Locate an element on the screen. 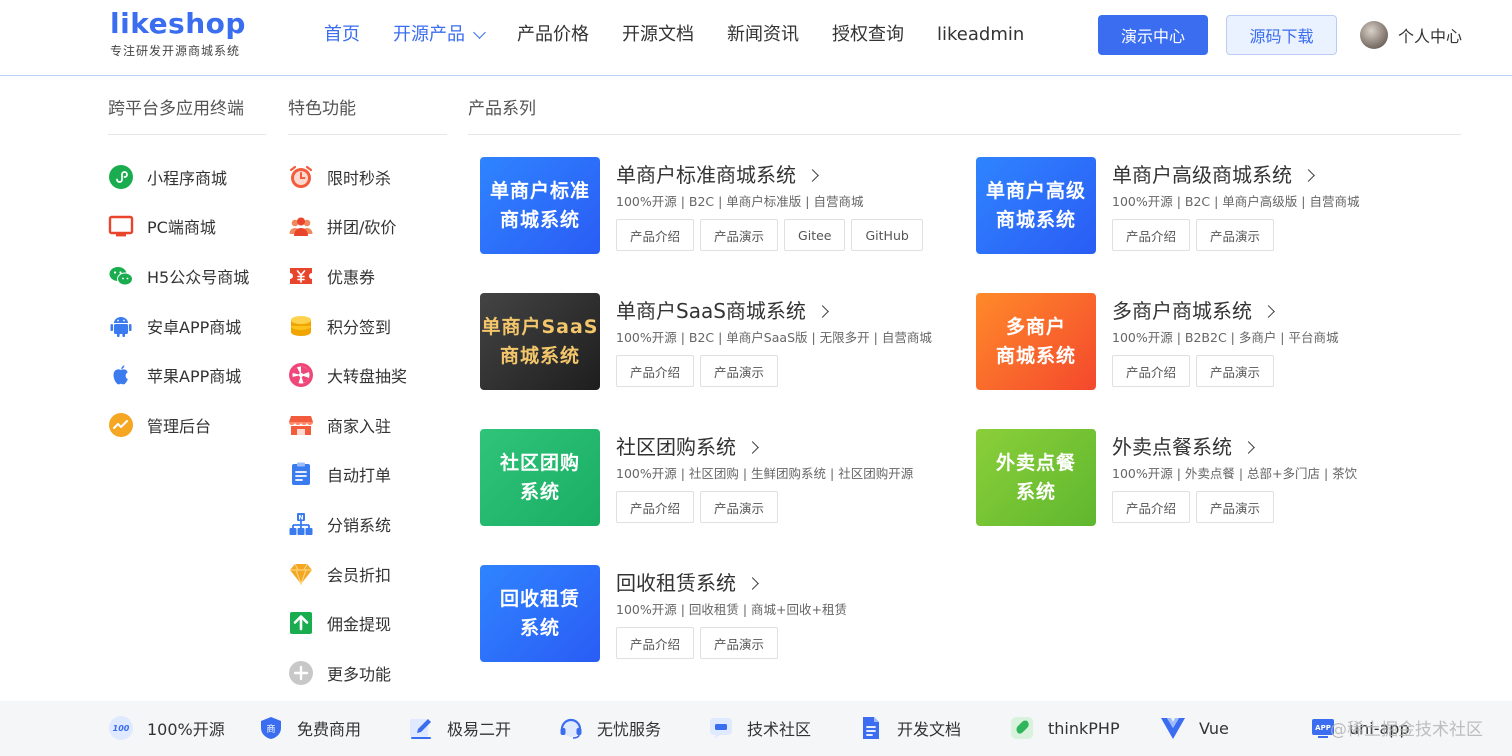 The image size is (1512, 756). feature-label: 分销系统 is located at coordinates (359, 525).